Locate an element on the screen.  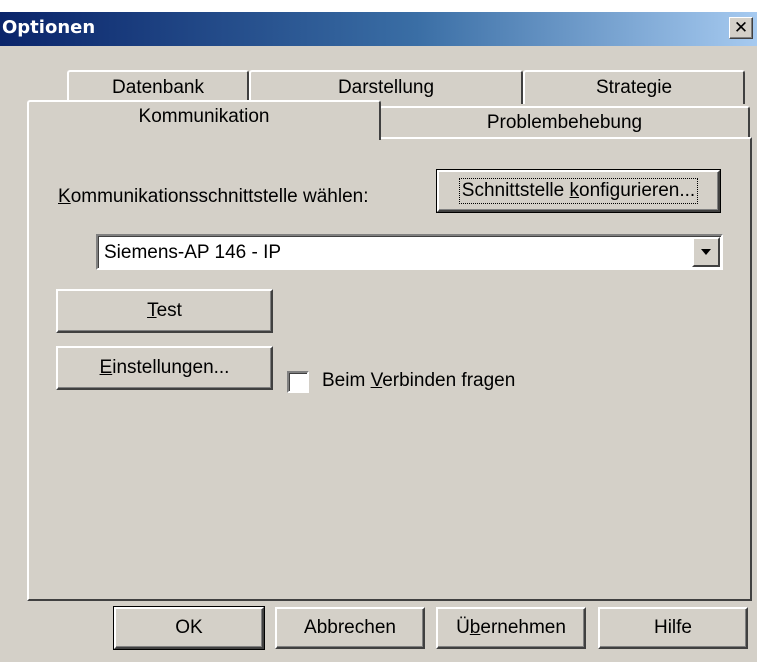
tab-strategie: Strategie is located at coordinates (634, 87).